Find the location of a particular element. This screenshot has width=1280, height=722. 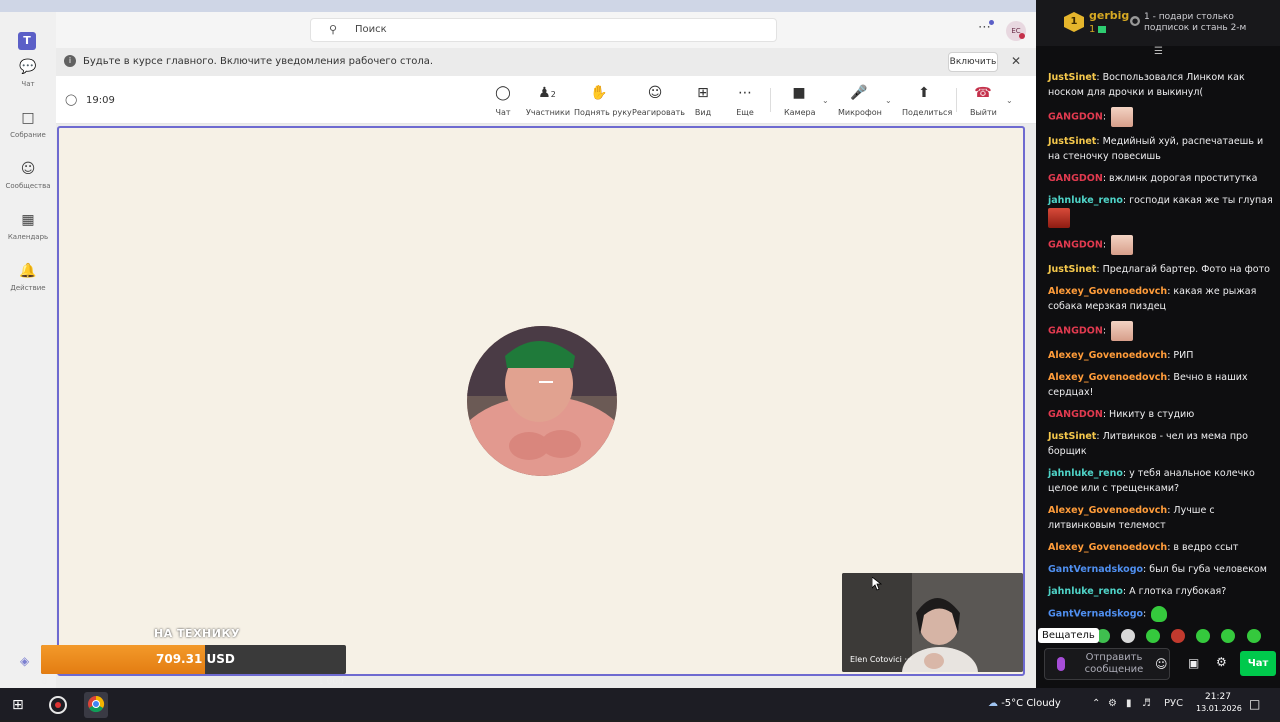

meeting-timer: 19:09 is located at coordinates (100, 100).